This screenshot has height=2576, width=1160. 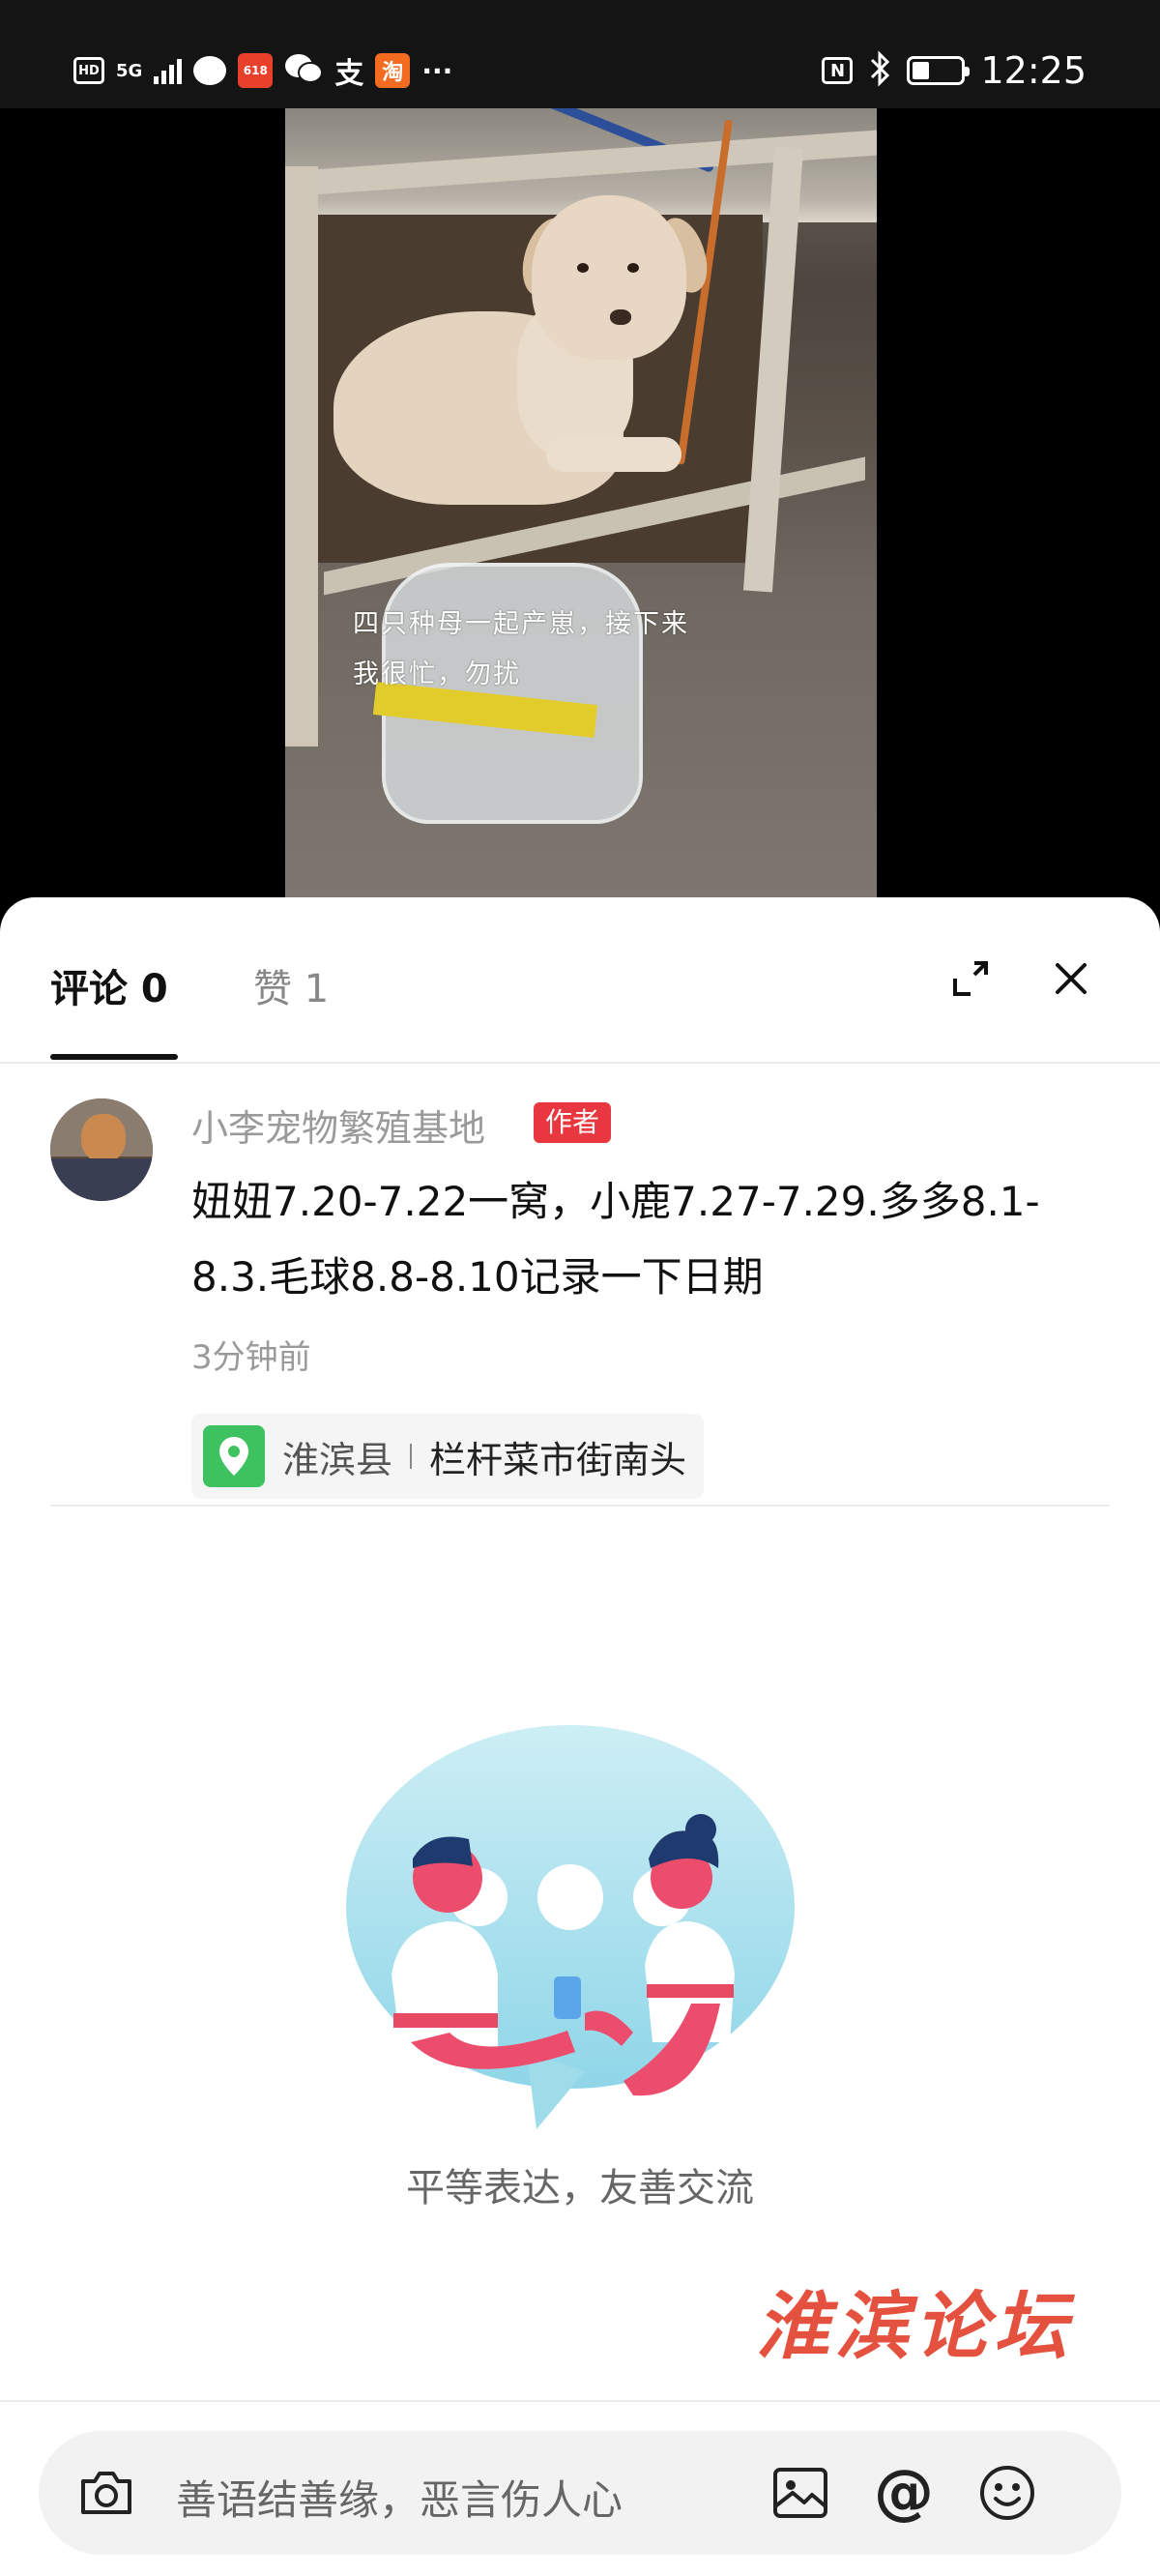 I want to click on status-left: HD 5G 618 支 淘 ···, so click(x=262, y=70).